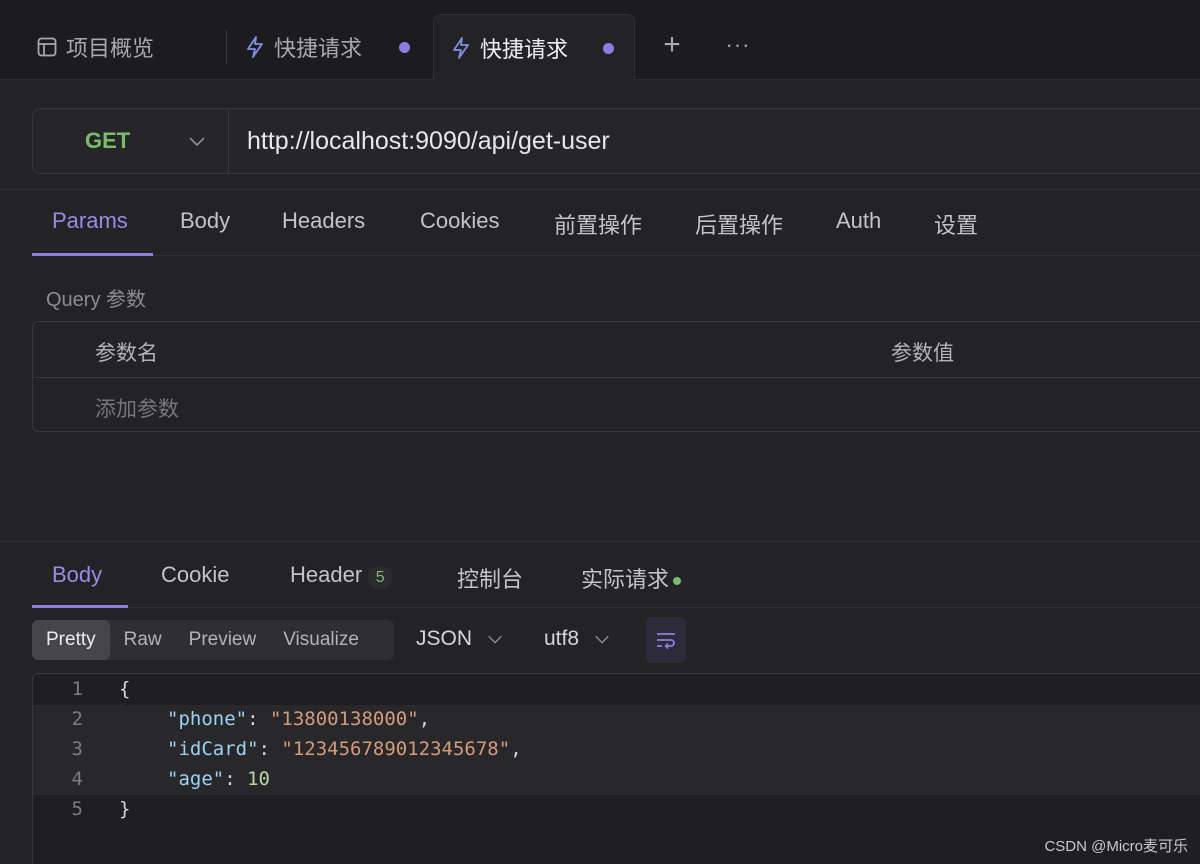 This screenshot has width=1200, height=864. I want to click on format-select: JSON, so click(460, 639).